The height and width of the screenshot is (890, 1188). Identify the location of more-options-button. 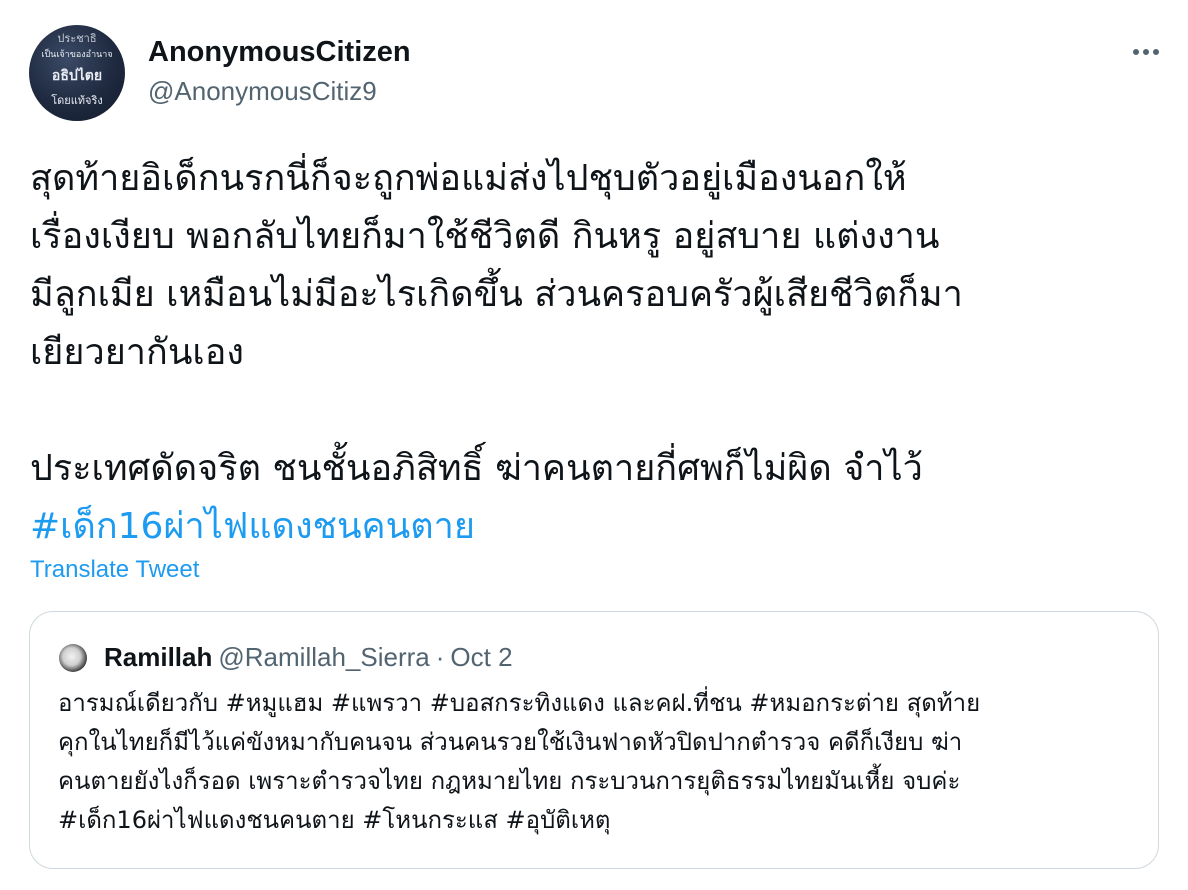
(1146, 52).